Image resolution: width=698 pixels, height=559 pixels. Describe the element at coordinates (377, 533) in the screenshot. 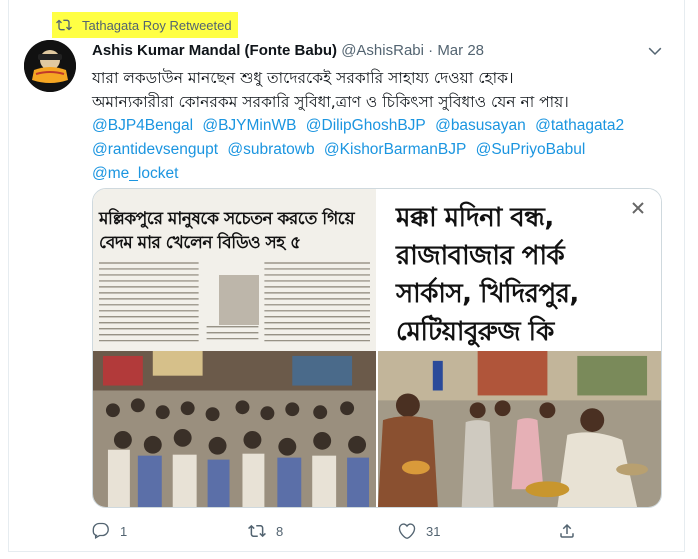

I see `tweet-actions: 1 8 31` at that location.